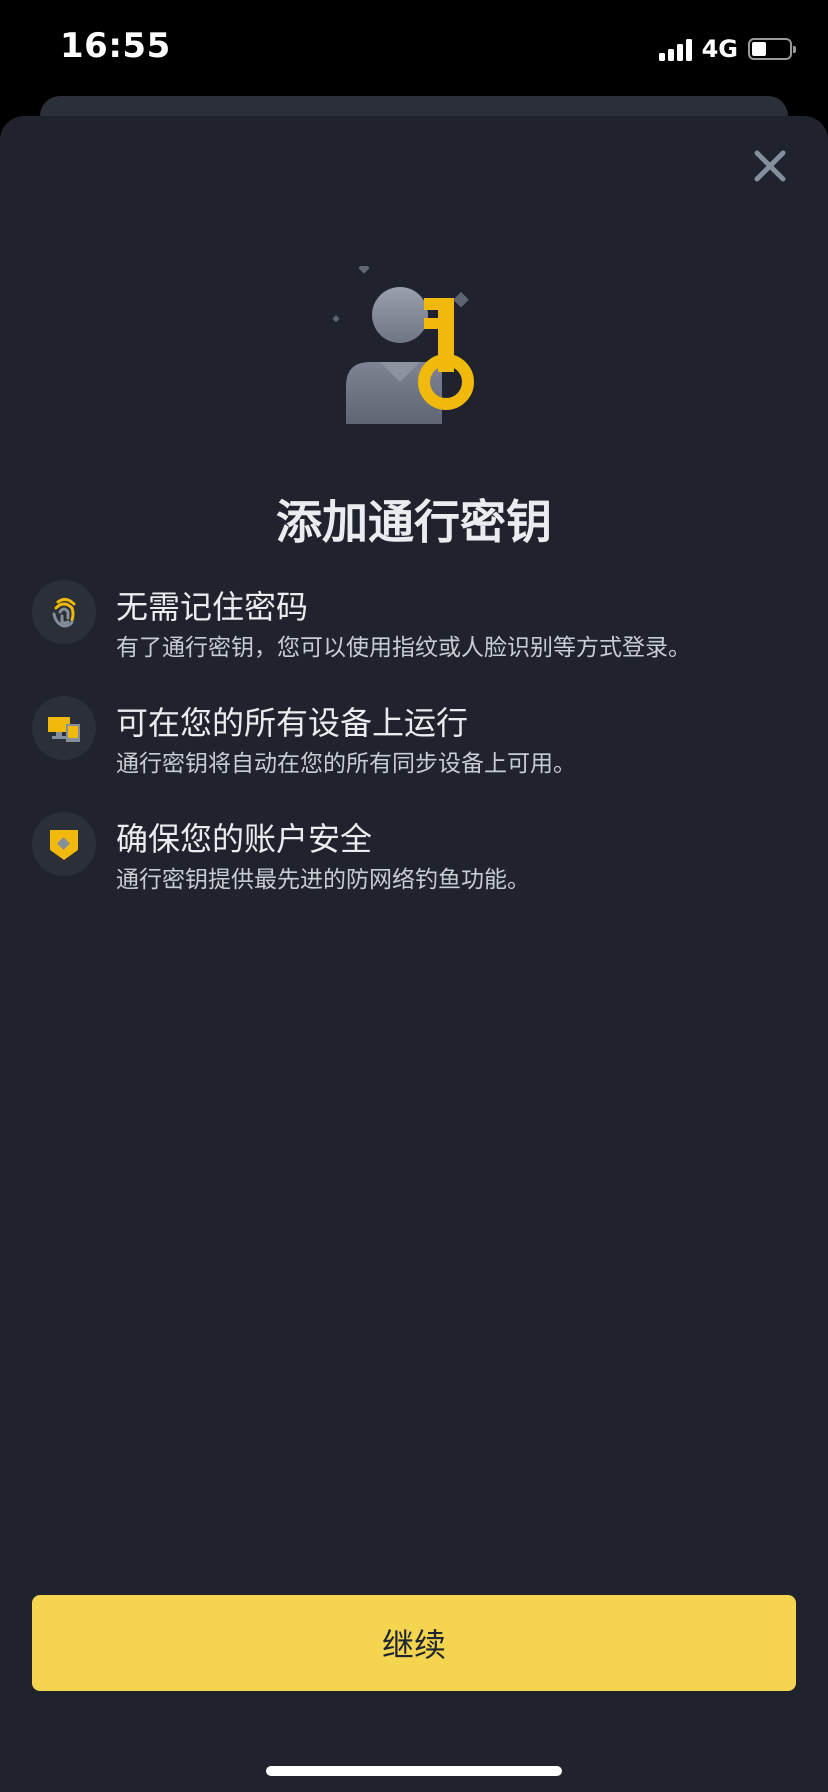 This screenshot has height=1792, width=828. I want to click on feature-all-devices: 可在您的所有设备上运行 通行密钥将自动在您的所有同步设备上可用。, so click(414, 754).